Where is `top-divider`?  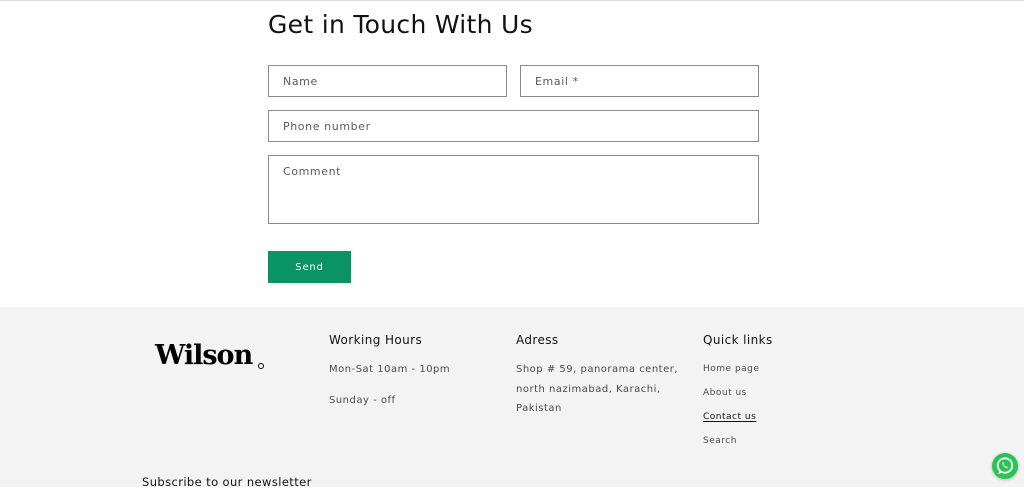 top-divider is located at coordinates (512, 0).